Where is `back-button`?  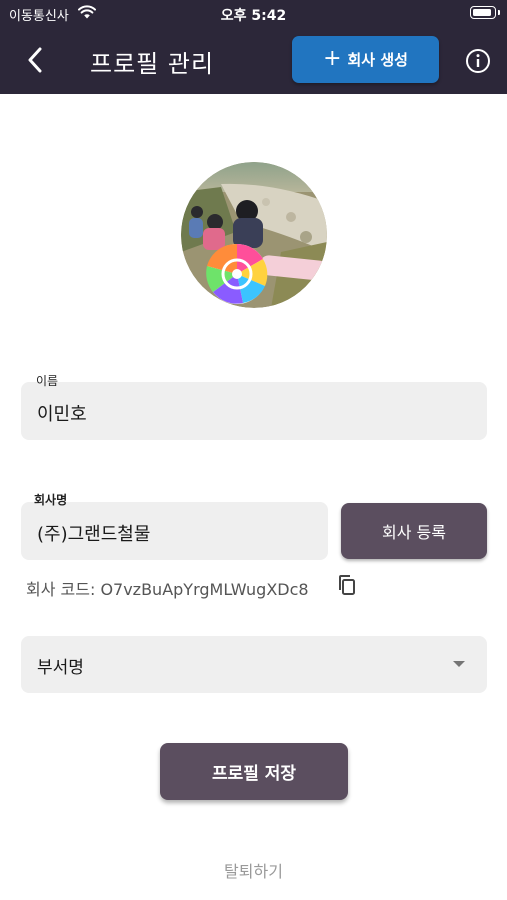
back-button is located at coordinates (35, 60).